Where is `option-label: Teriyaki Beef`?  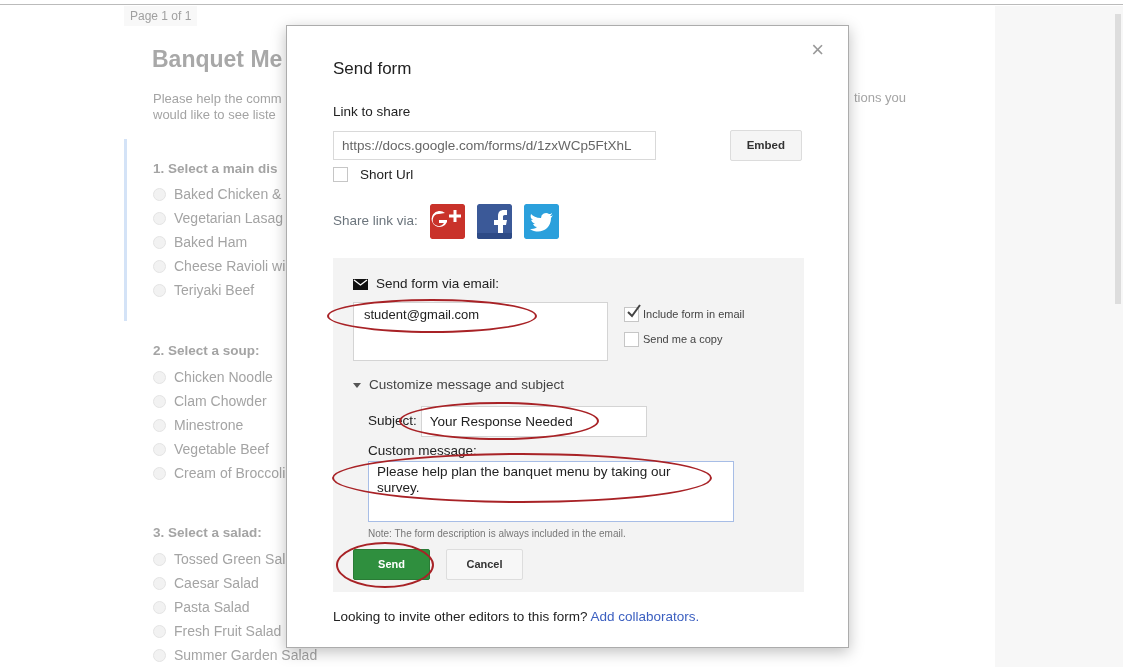 option-label: Teriyaki Beef is located at coordinates (214, 291).